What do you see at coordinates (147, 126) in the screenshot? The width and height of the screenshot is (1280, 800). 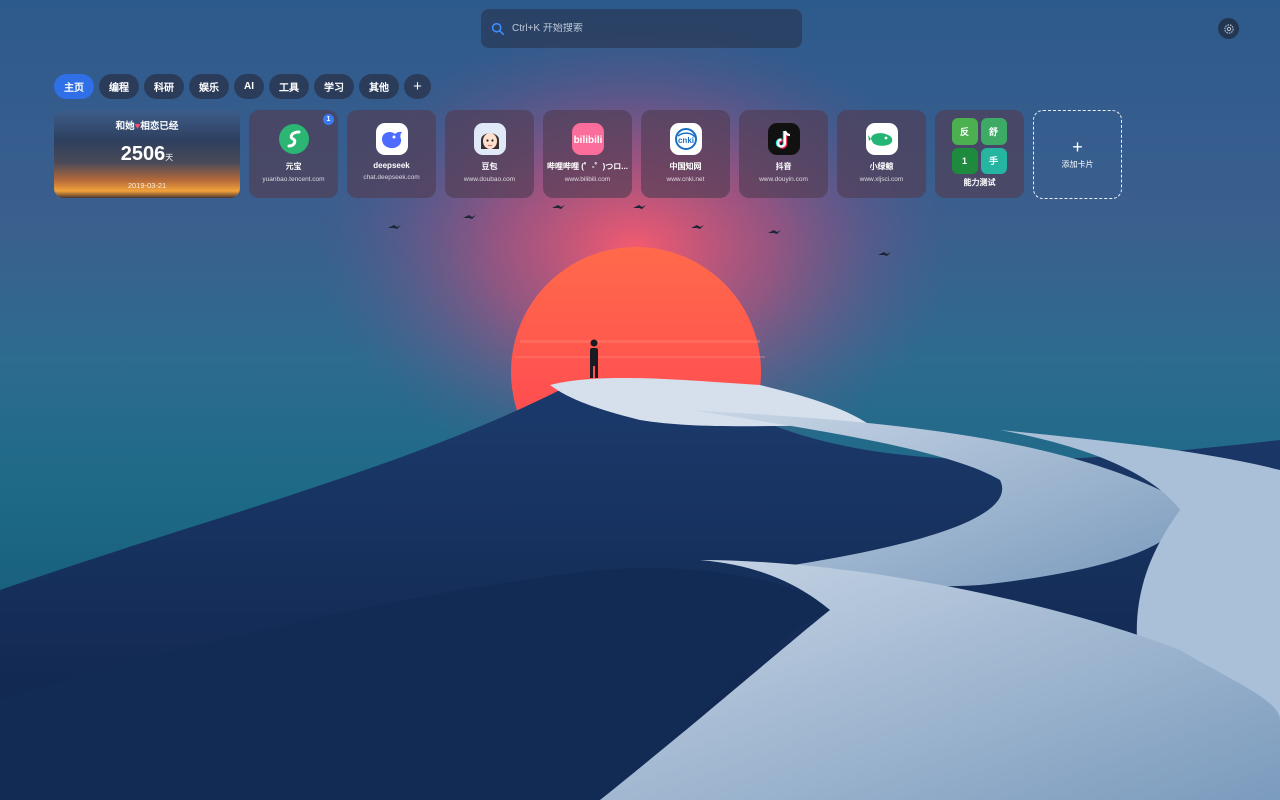 I see `love-counter-title: 和她♥相恋已经` at bounding box center [147, 126].